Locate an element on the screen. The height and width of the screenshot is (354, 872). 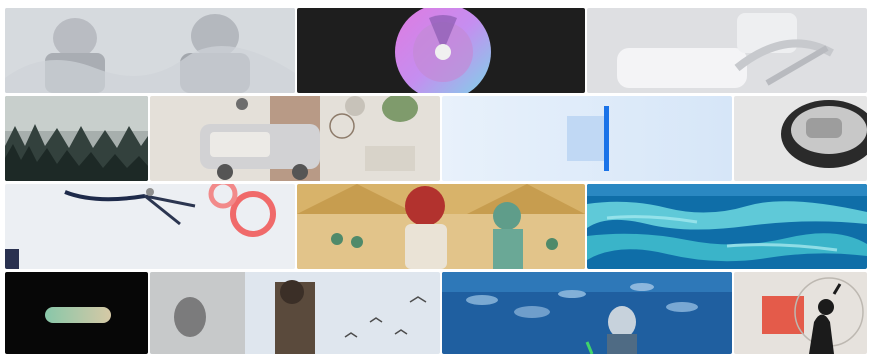
tile-scissors-tape is located at coordinates (150, 226).